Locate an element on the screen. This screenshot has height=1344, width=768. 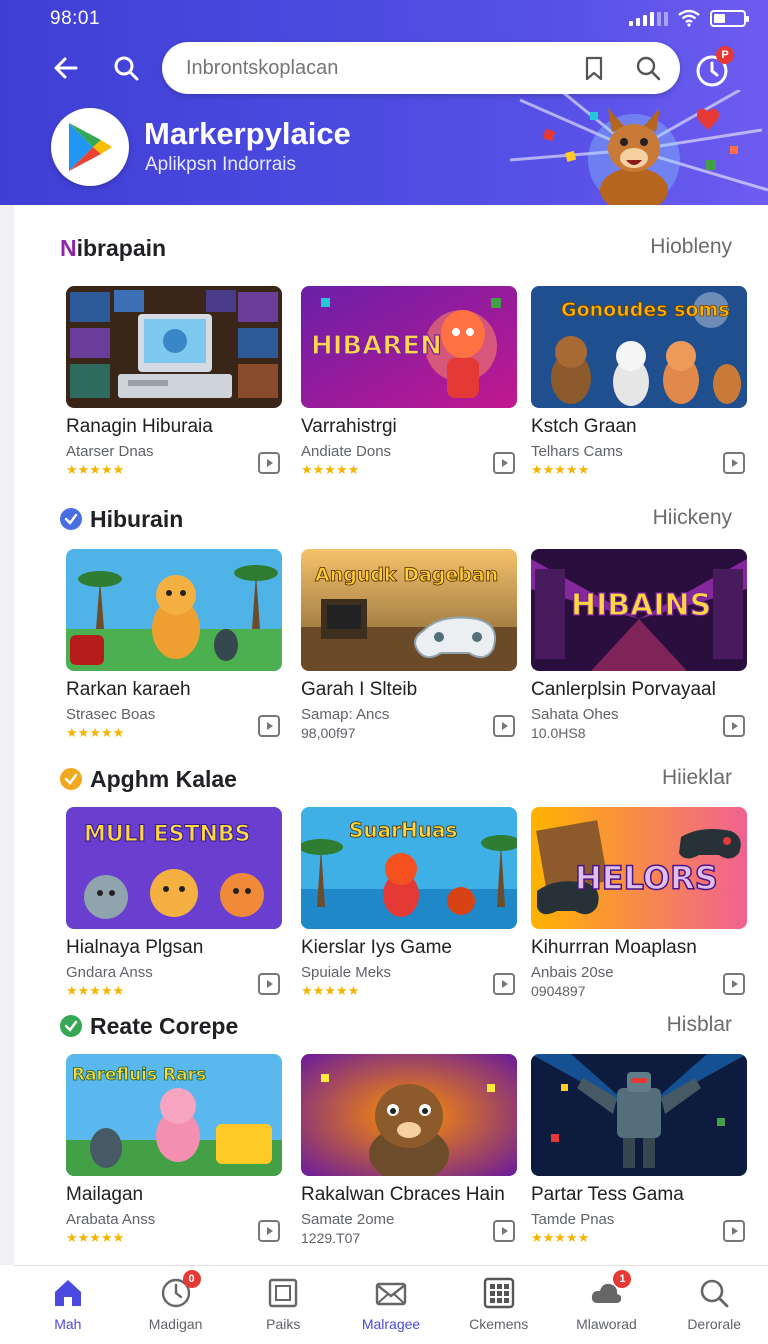
app-thumbnail: HELORS is located at coordinates (639, 868).